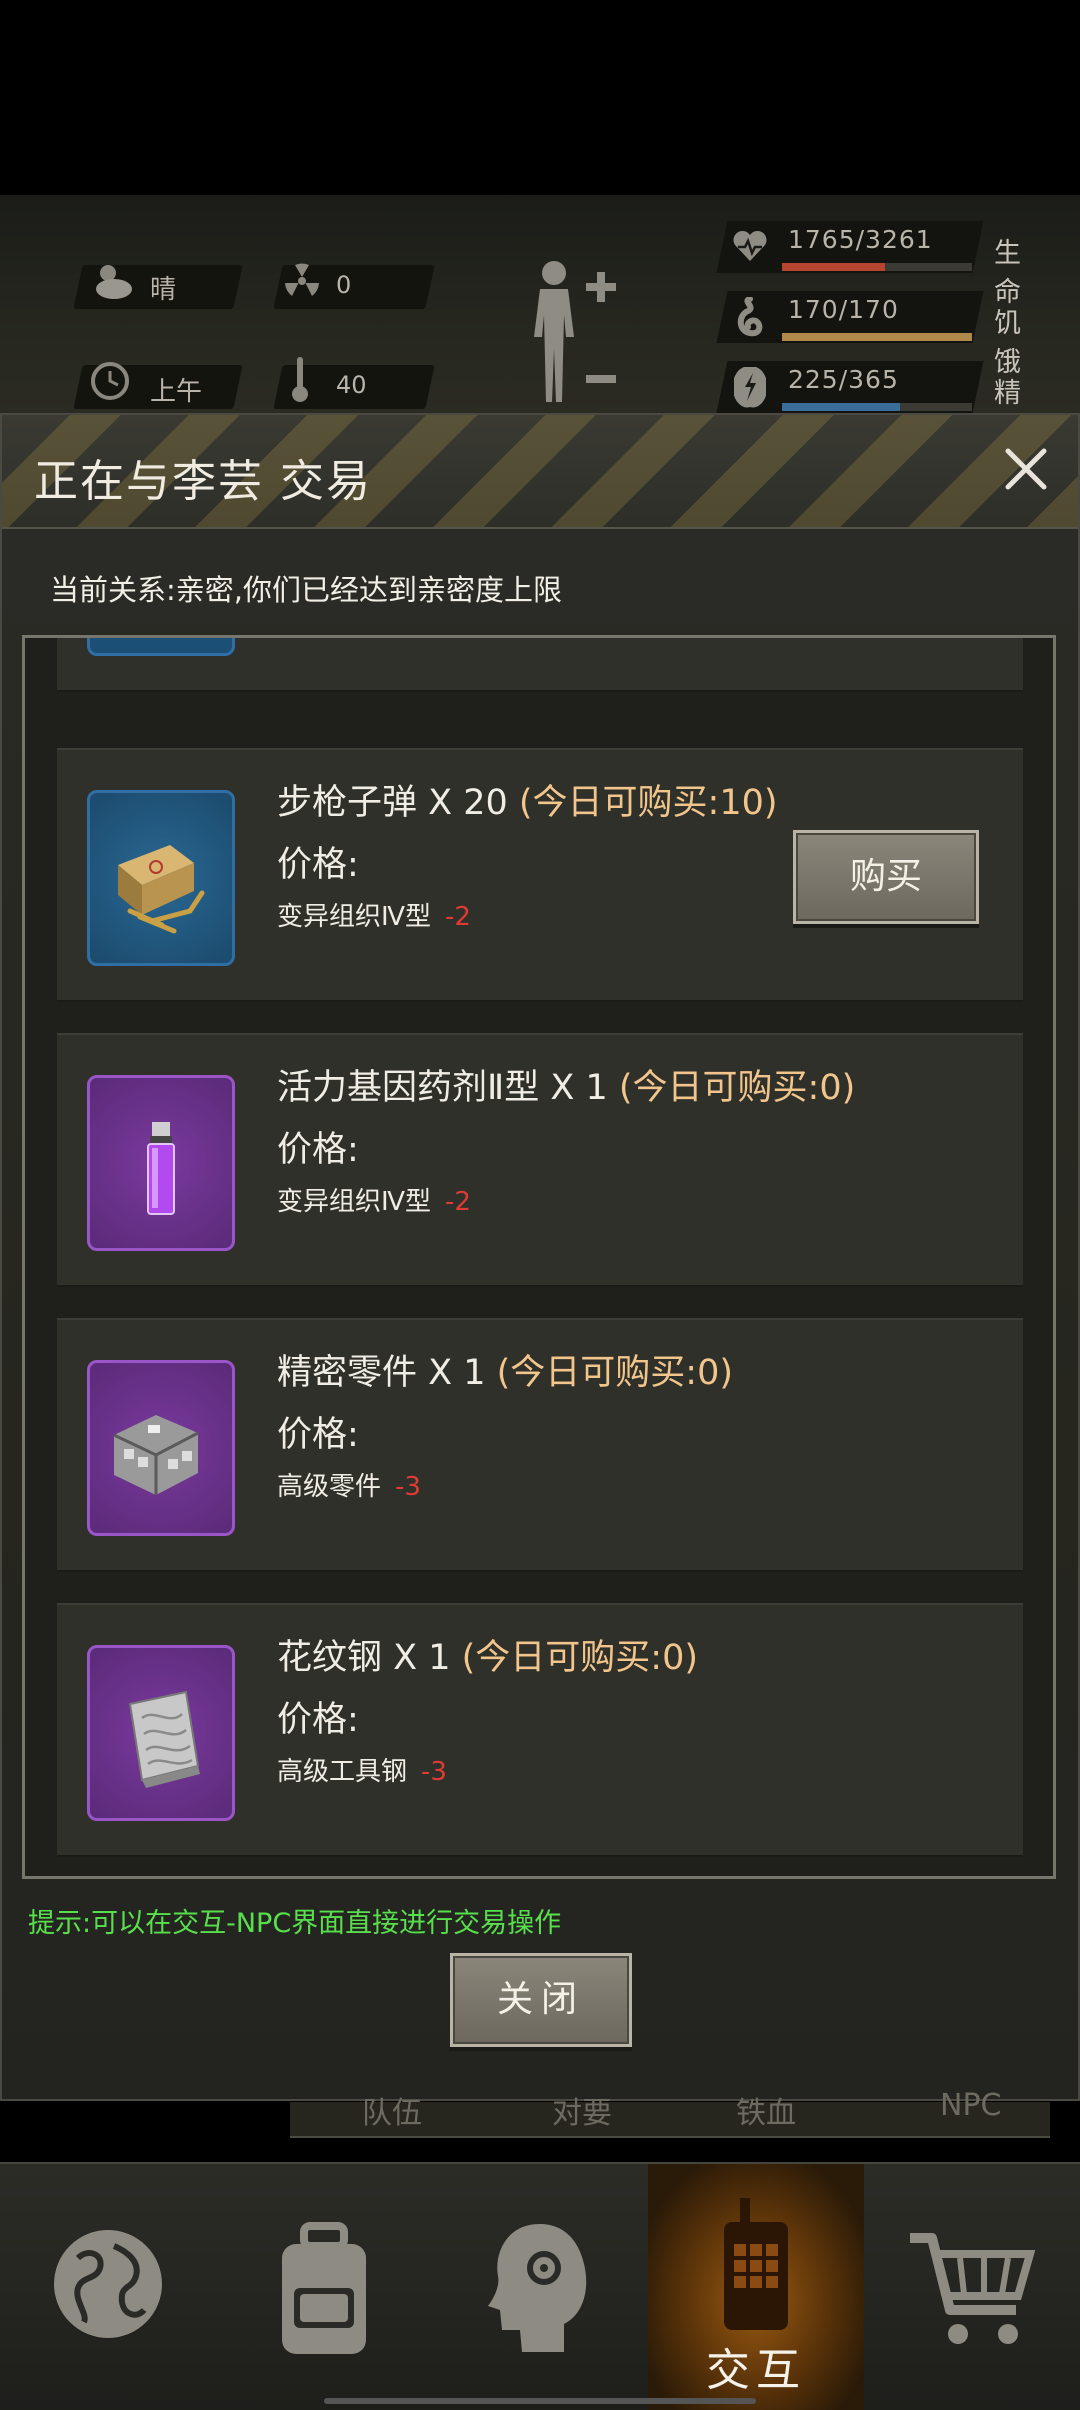 The width and height of the screenshot is (1080, 2410). Describe the element at coordinates (756, 2370) in the screenshot. I see `nav-interact-label: 交互` at that location.